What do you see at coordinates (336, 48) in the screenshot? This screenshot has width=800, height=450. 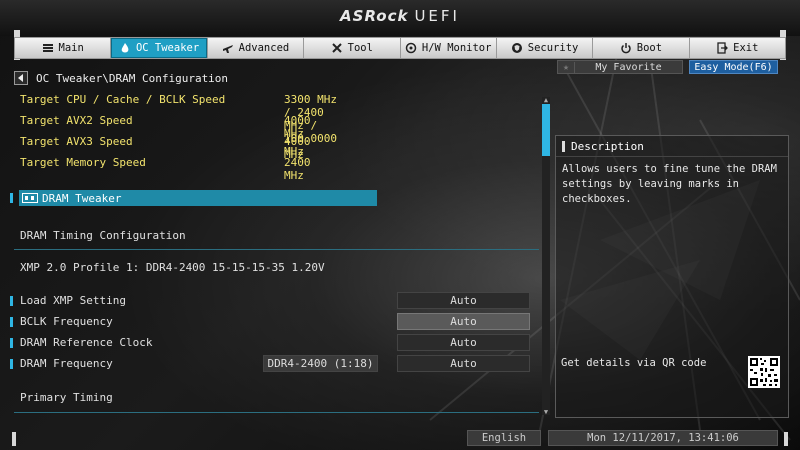 I see `tools-icon` at bounding box center [336, 48].